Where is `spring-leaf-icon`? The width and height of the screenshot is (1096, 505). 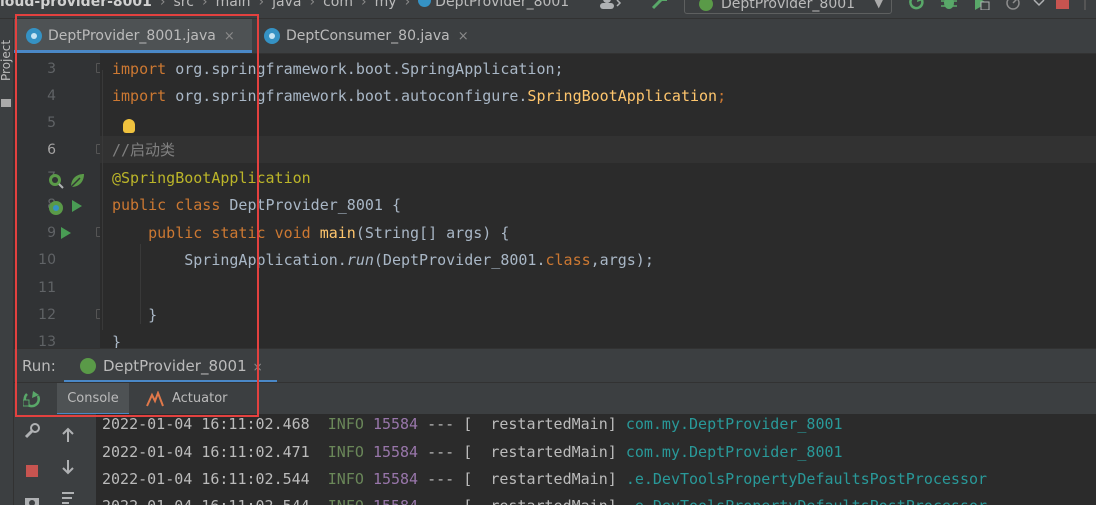 spring-leaf-icon is located at coordinates (77, 181).